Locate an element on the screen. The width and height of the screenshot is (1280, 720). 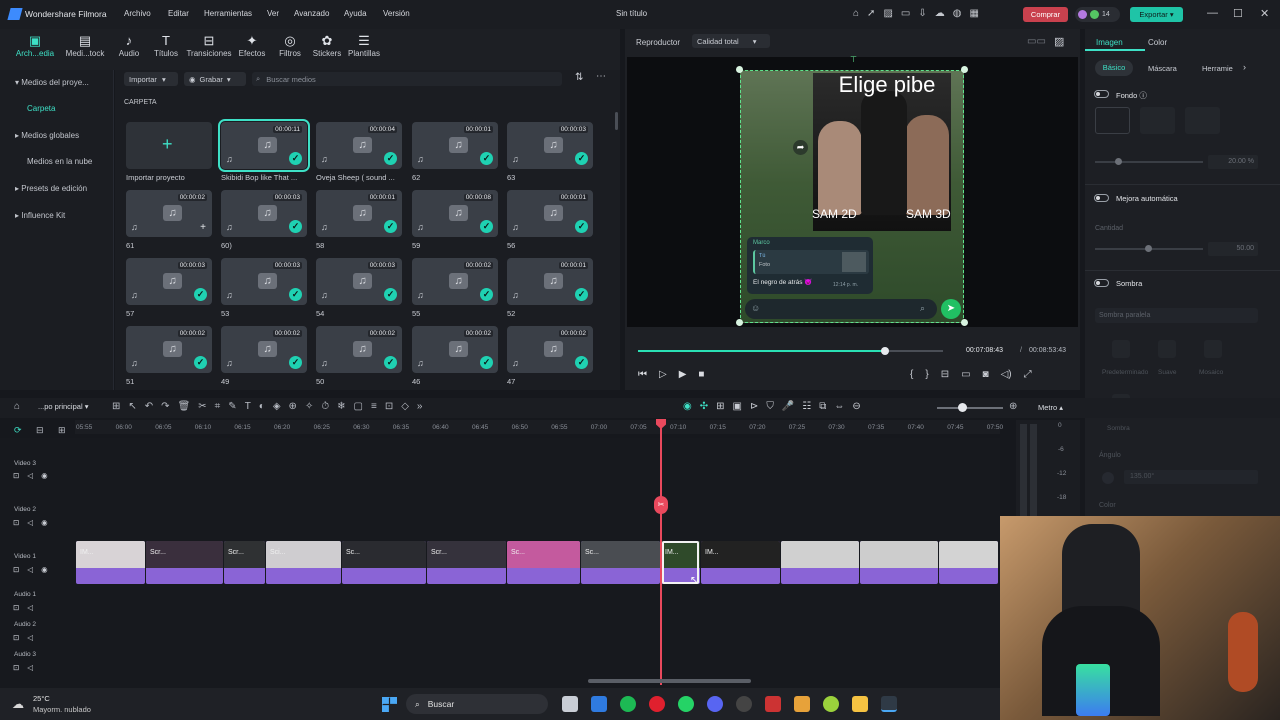
menu-archivo: Archivo is located at coordinates (137, 13).